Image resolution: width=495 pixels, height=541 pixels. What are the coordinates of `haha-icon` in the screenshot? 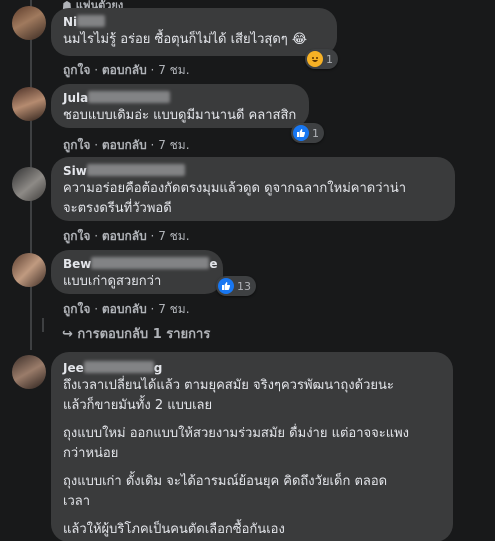 It's located at (315, 59).